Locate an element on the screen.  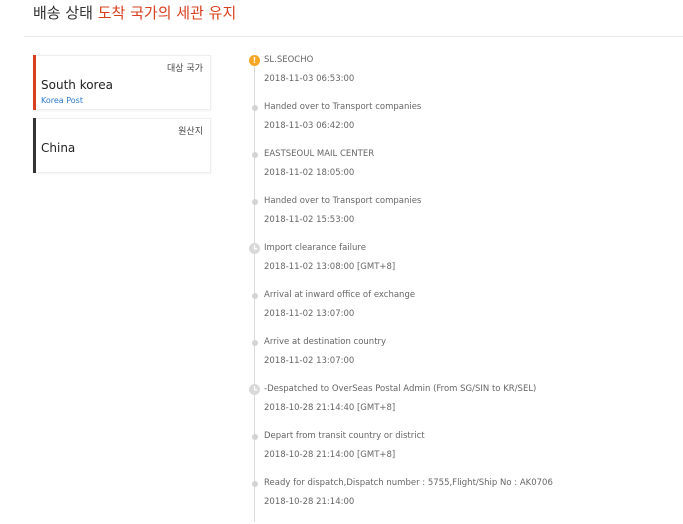
event-time: 2018-11-03 06:53:00 is located at coordinates (309, 79).